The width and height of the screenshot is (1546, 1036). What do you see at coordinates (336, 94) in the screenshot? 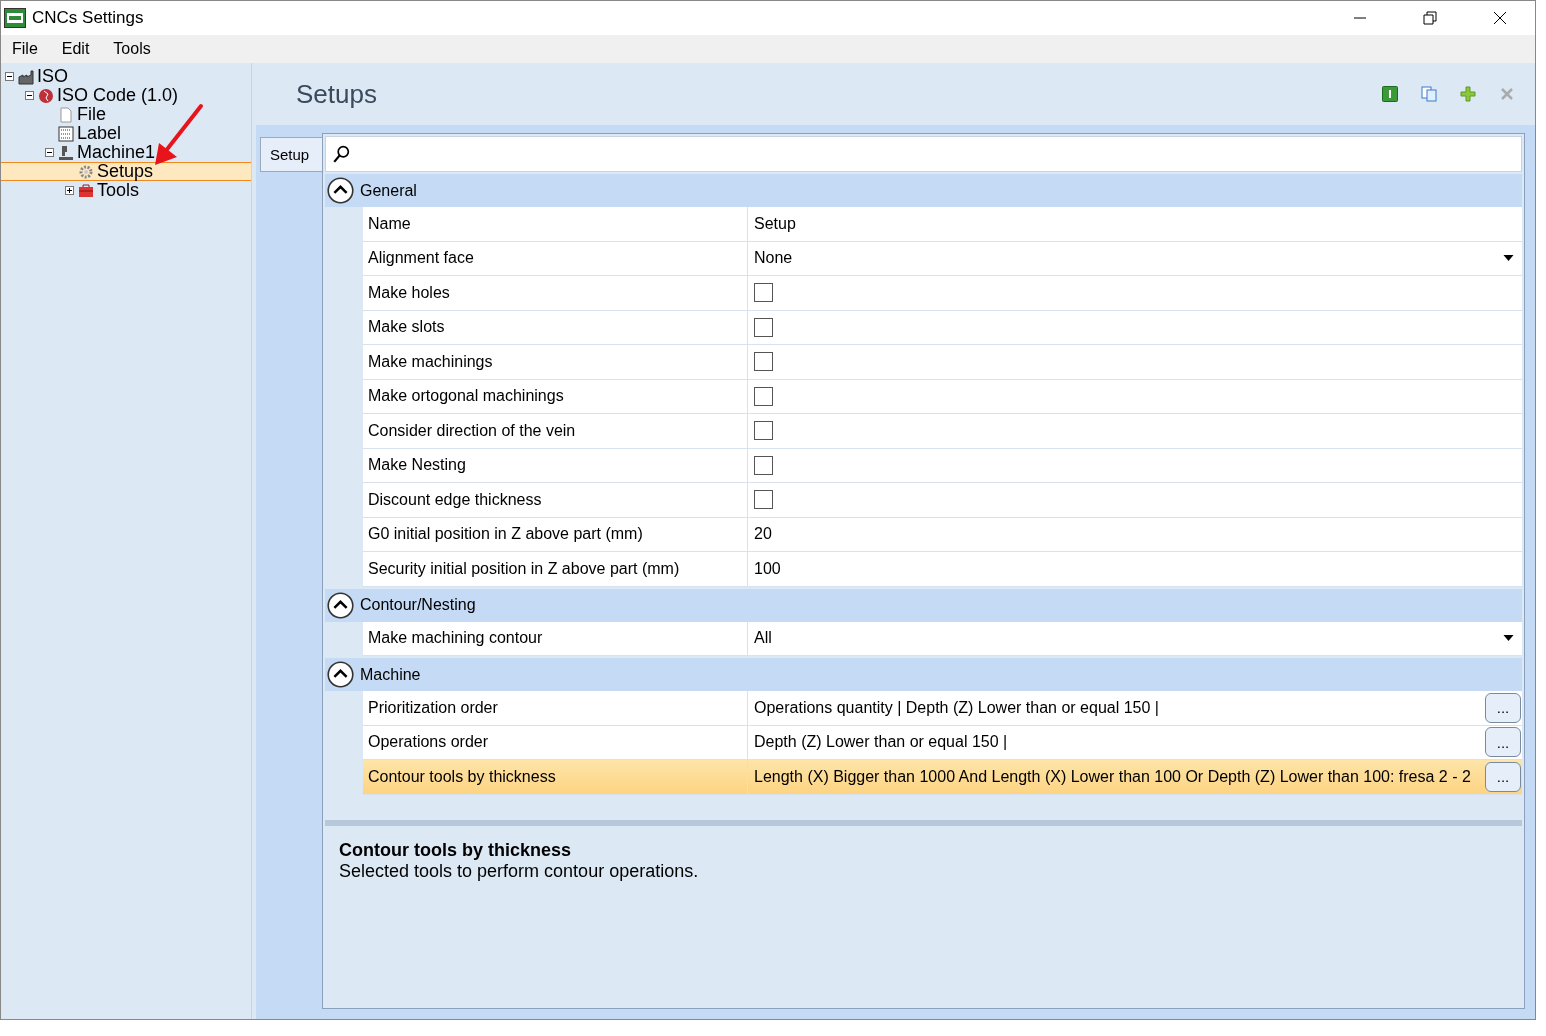
I see `page-title: Setups` at bounding box center [336, 94].